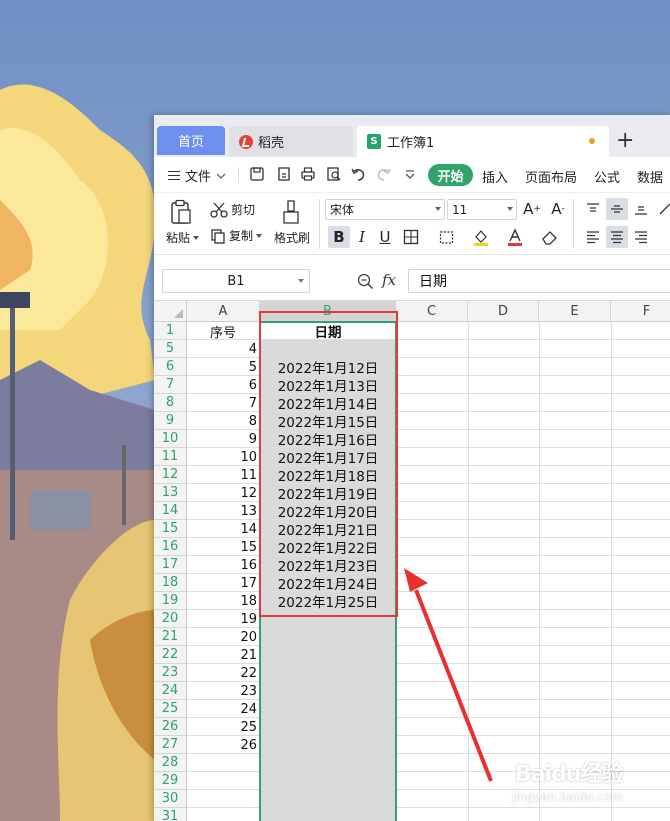 This screenshot has width=670, height=821. What do you see at coordinates (170, 493) in the screenshot?
I see `row-header: 13` at bounding box center [170, 493].